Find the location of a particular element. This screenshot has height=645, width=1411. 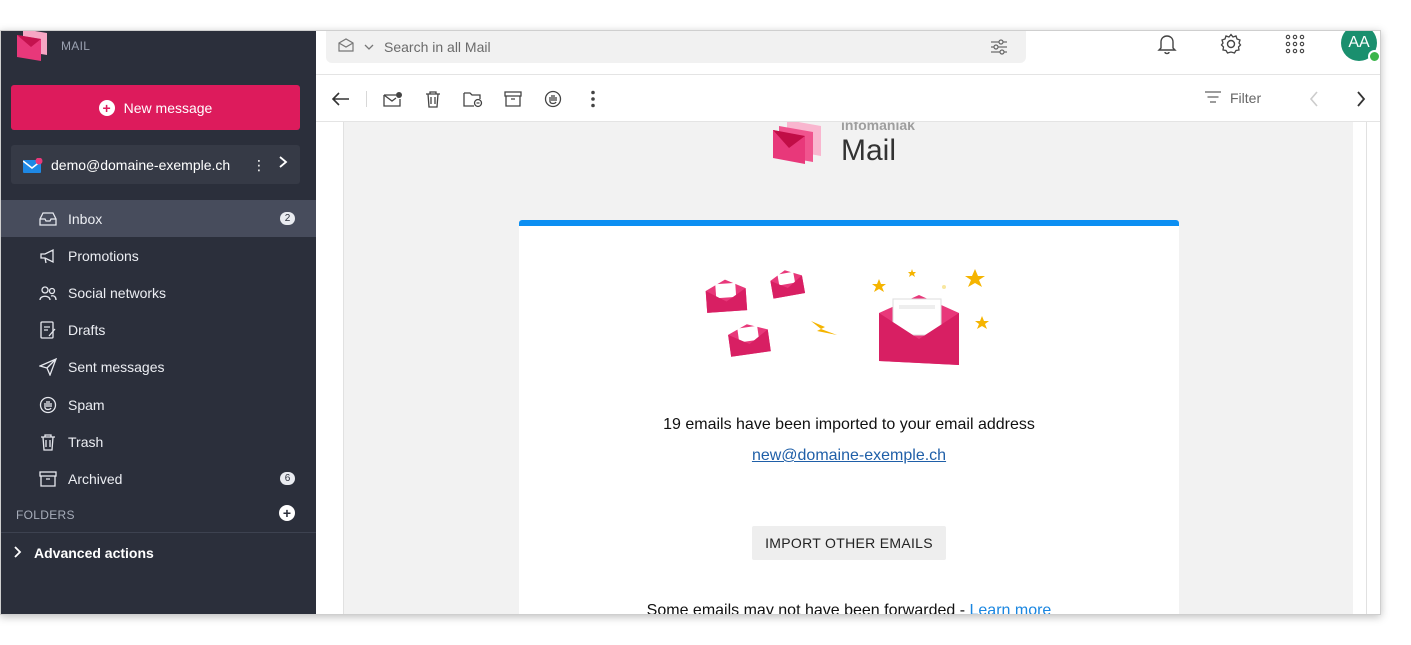

infomaniak-logo-icon is located at coordinates (31, 47).